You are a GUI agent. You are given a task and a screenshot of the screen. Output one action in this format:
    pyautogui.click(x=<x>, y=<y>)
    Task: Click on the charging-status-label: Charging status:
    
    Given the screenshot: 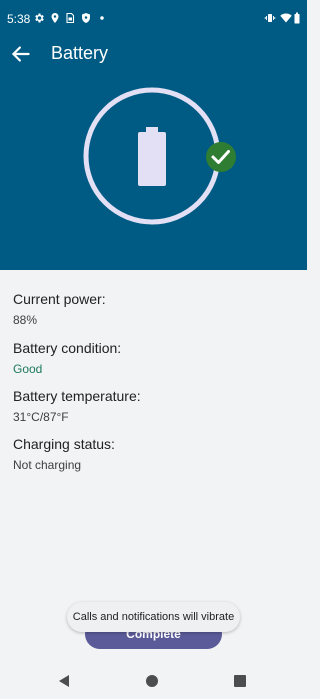 What is the action you would take?
    pyautogui.click(x=64, y=444)
    